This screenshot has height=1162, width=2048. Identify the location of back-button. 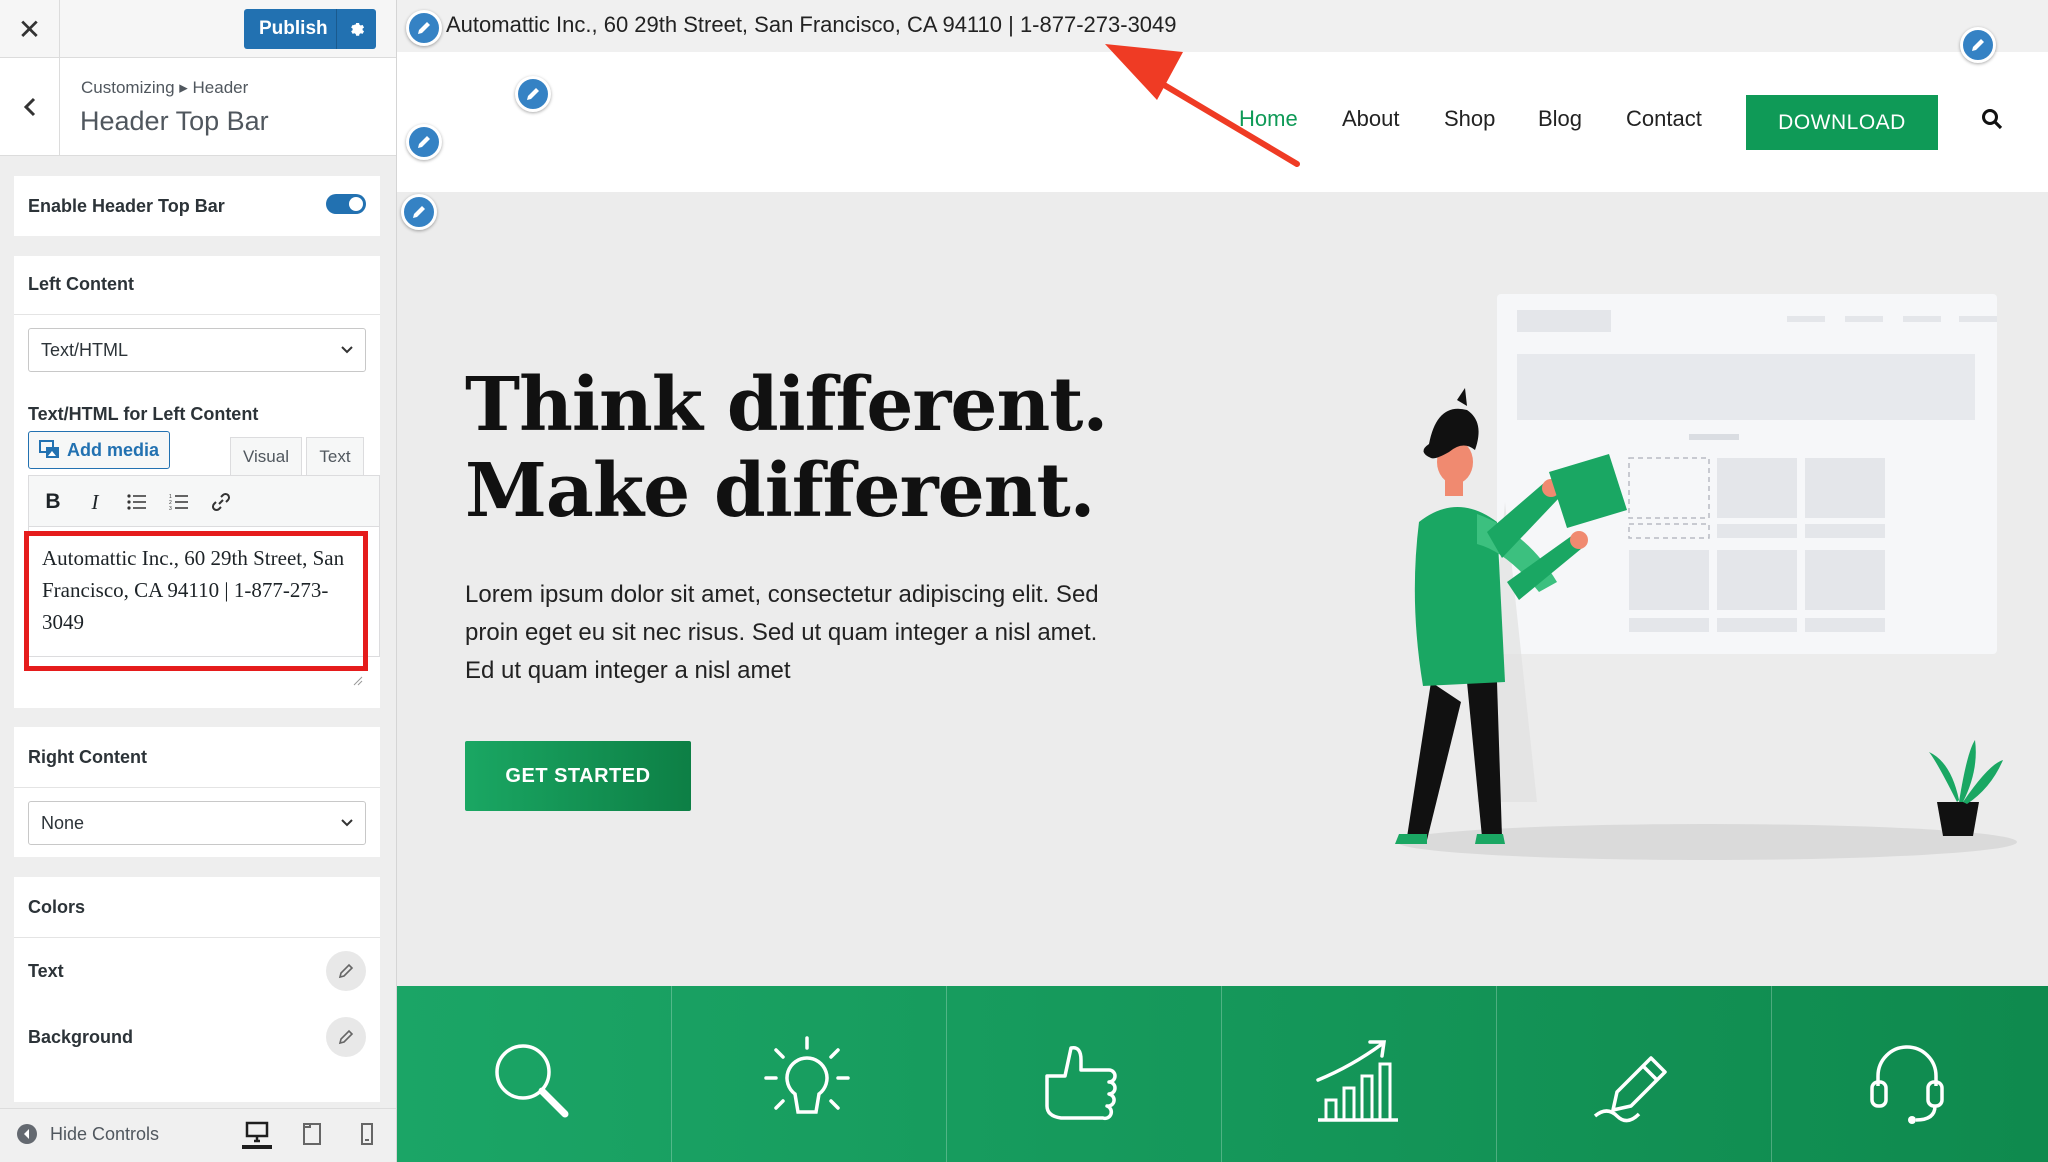
(30, 107).